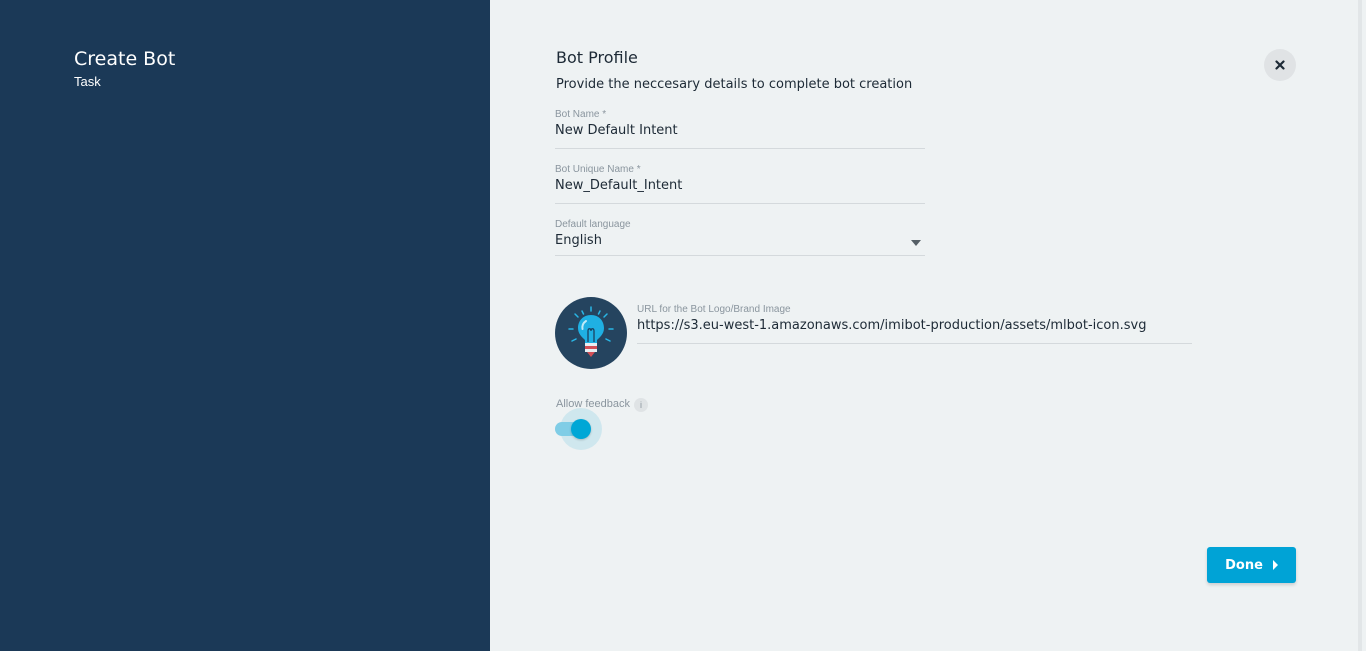 Image resolution: width=1366 pixels, height=651 pixels. What do you see at coordinates (125, 59) in the screenshot?
I see `page-title: Create Bot` at bounding box center [125, 59].